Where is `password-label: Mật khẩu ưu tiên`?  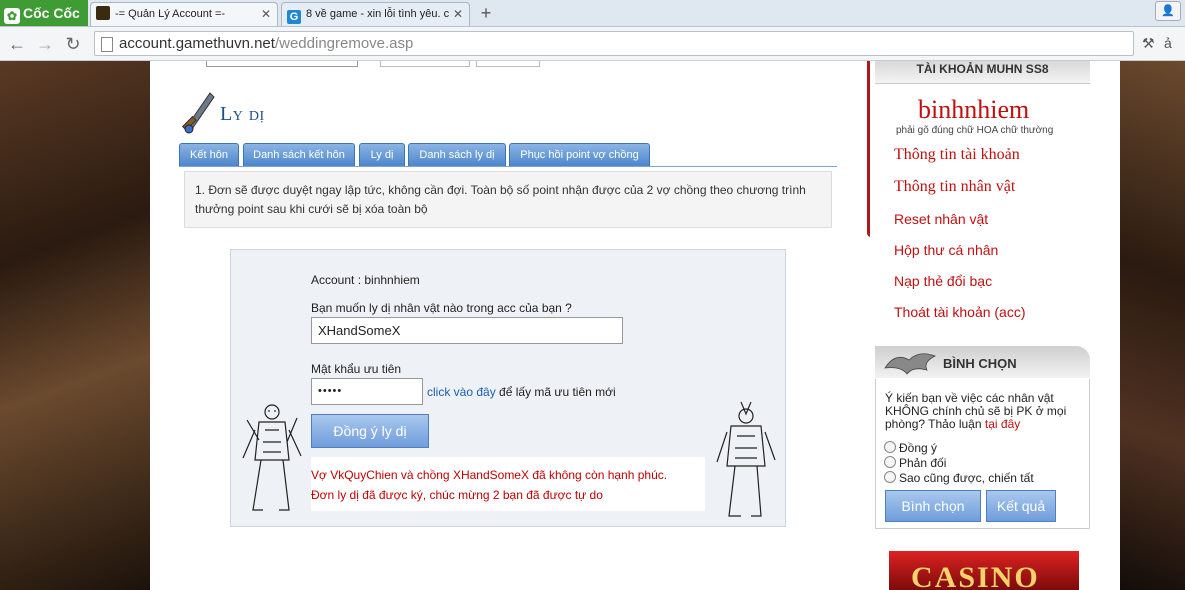 password-label: Mật khẩu ưu tiên is located at coordinates (356, 369).